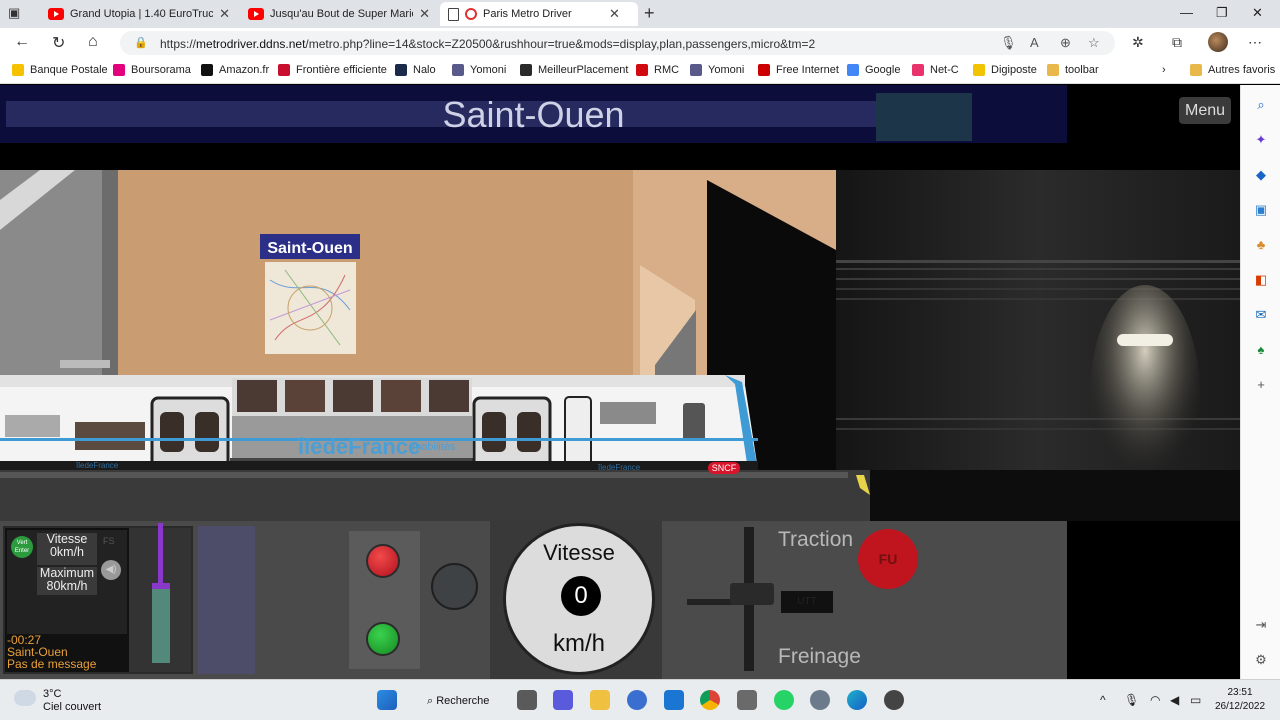 The height and width of the screenshot is (720, 1280). I want to click on bookmark-item: MeilleurPlacement, so click(574, 70).